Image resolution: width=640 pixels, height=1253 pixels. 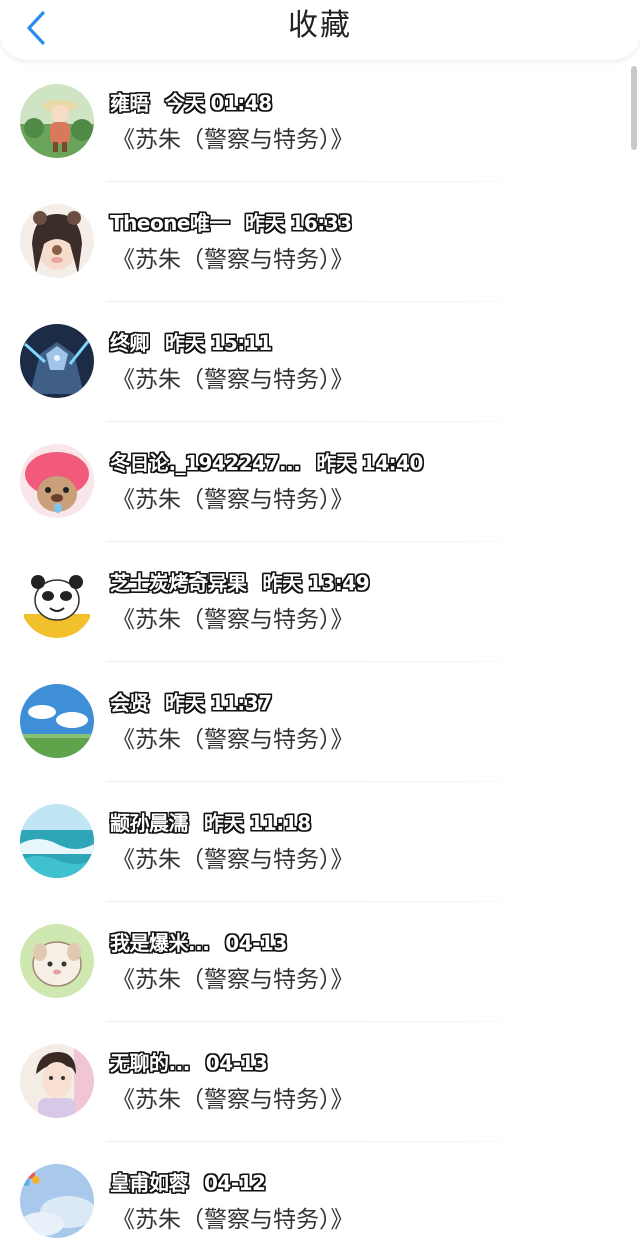 What do you see at coordinates (320, 482) in the screenshot?
I see `list-item: 冬日论._1942247... 昨天 14:40 《苏朱（警察与特务）》` at bounding box center [320, 482].